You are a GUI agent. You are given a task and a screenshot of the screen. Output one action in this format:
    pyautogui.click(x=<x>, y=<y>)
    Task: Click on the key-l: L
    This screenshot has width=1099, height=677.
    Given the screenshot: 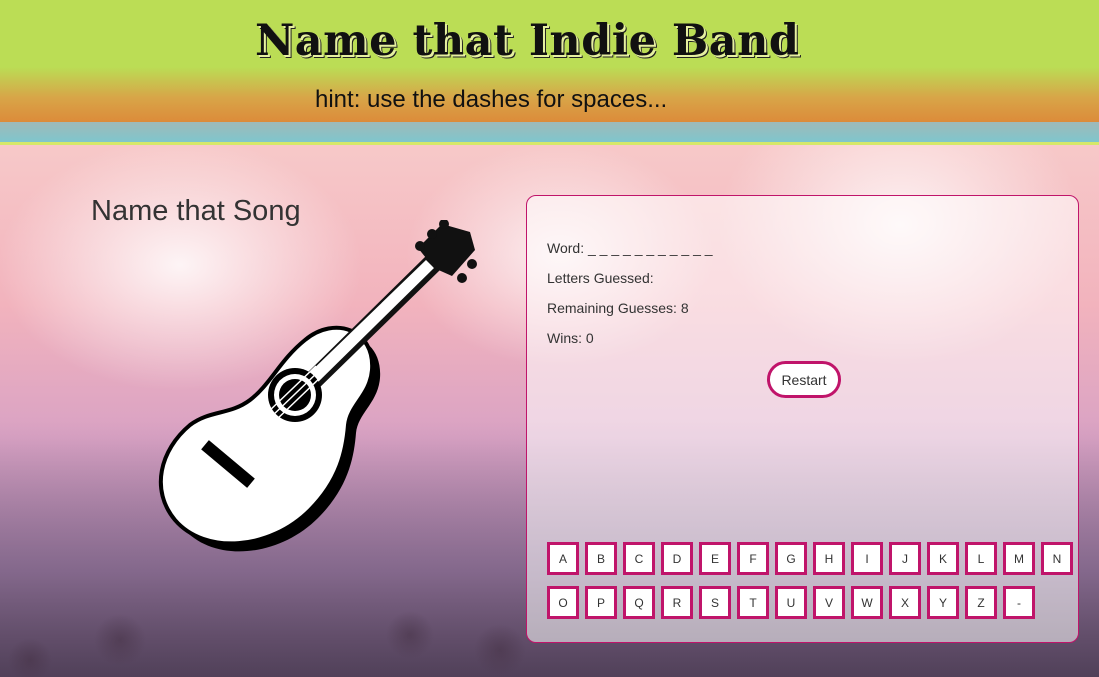 What is the action you would take?
    pyautogui.click(x=981, y=558)
    